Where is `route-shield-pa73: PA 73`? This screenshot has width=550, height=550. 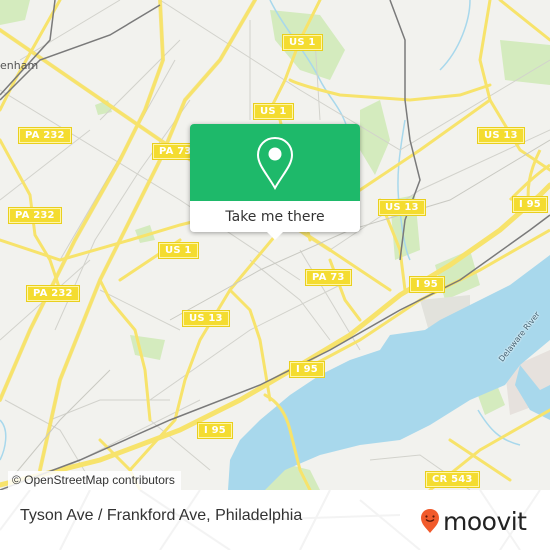 route-shield-pa73: PA 73 is located at coordinates (328, 277).